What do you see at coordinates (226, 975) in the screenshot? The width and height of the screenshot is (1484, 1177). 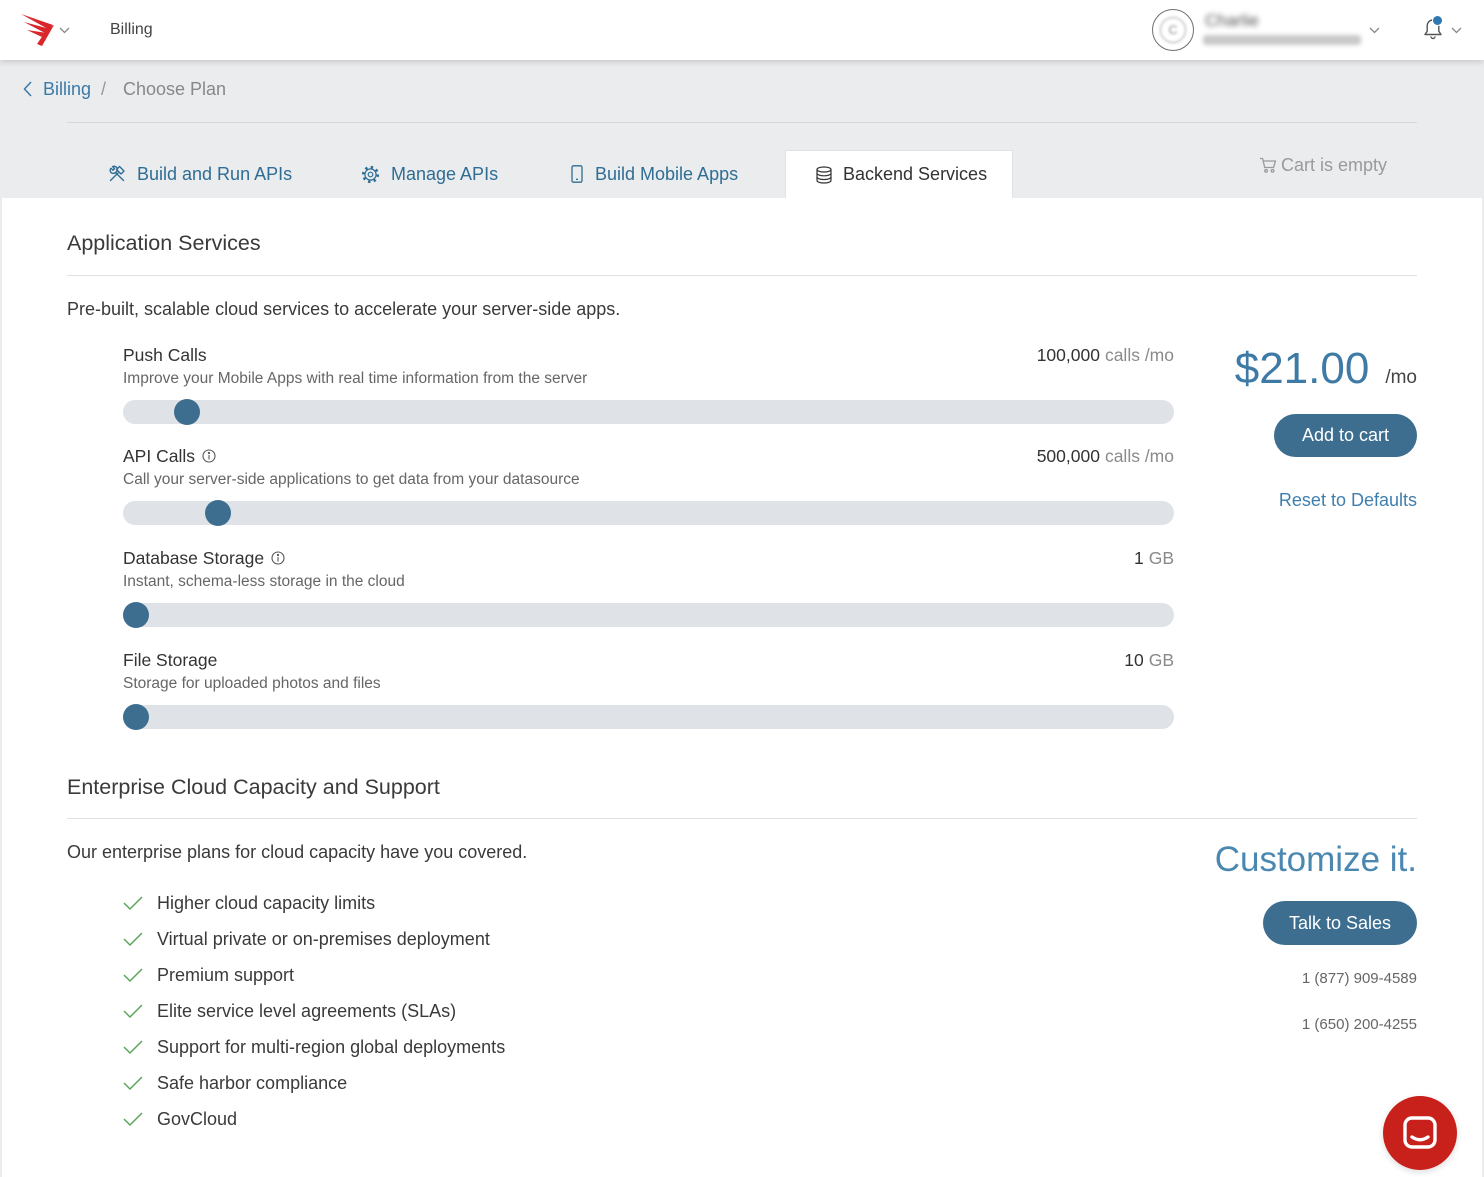 I see `feature-text: Premium support` at bounding box center [226, 975].